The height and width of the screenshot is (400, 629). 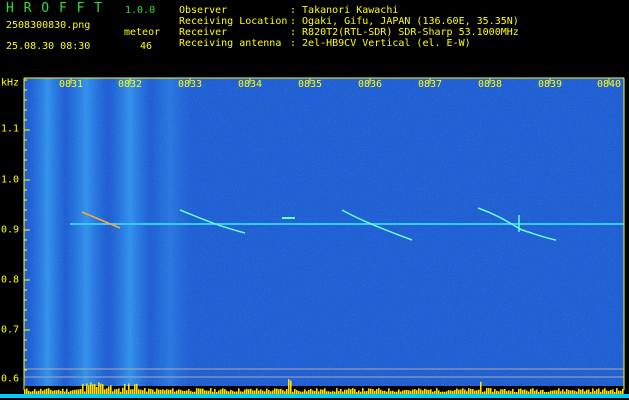 What do you see at coordinates (10, 129) in the screenshot?
I see `y-tick-label: 1.1` at bounding box center [10, 129].